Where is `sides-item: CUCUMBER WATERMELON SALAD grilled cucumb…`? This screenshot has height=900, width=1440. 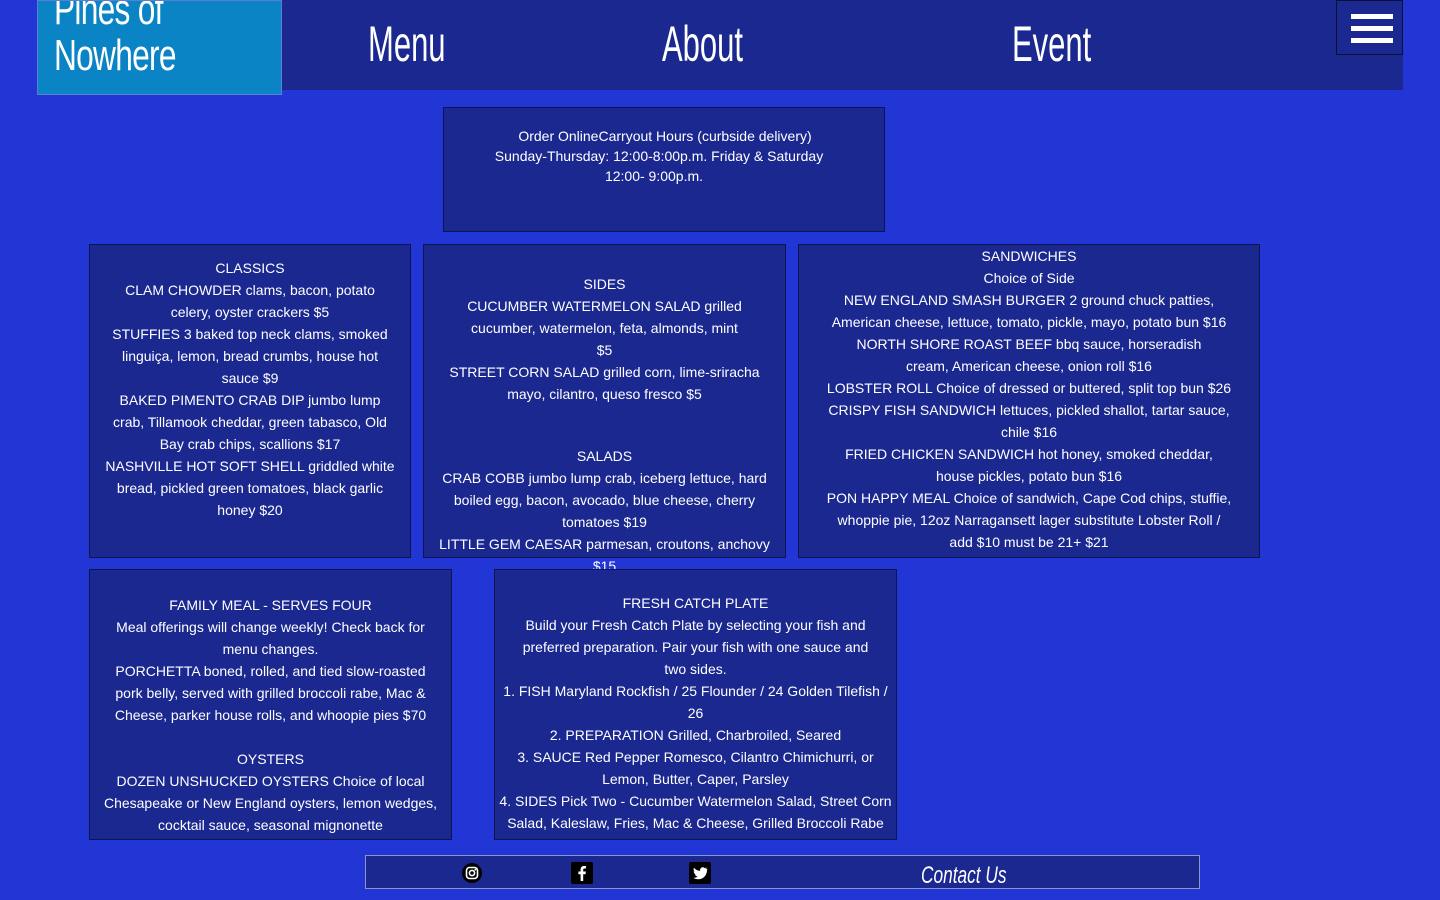
sides-item: CUCUMBER WATERMELON SALAD grilled cucumb… is located at coordinates (604, 317).